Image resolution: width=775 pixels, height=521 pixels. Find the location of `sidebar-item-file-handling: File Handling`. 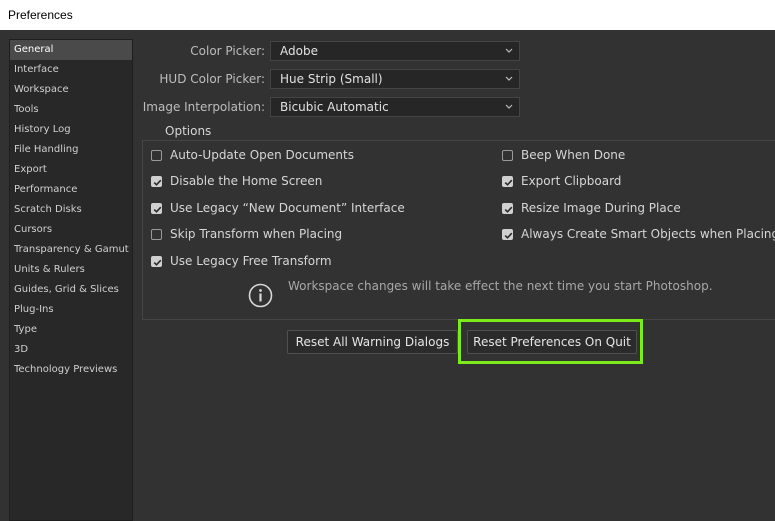

sidebar-item-file-handling: File Handling is located at coordinates (71, 150).